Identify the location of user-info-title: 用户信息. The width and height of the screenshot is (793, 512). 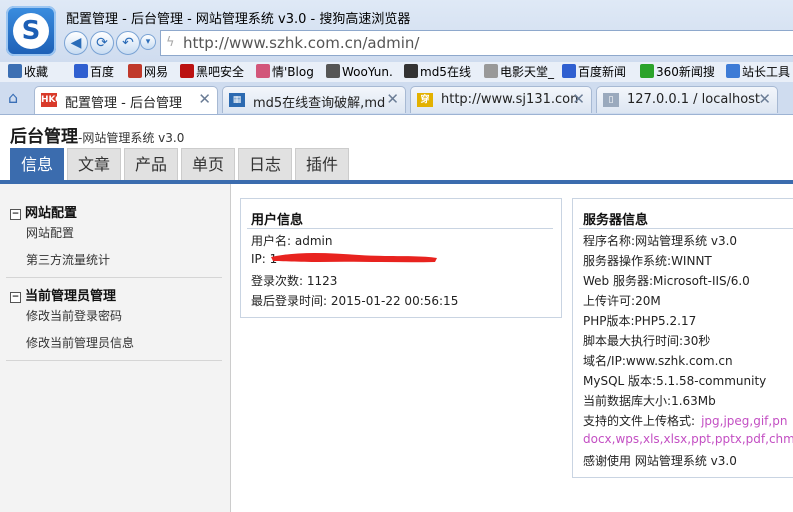
(277, 220).